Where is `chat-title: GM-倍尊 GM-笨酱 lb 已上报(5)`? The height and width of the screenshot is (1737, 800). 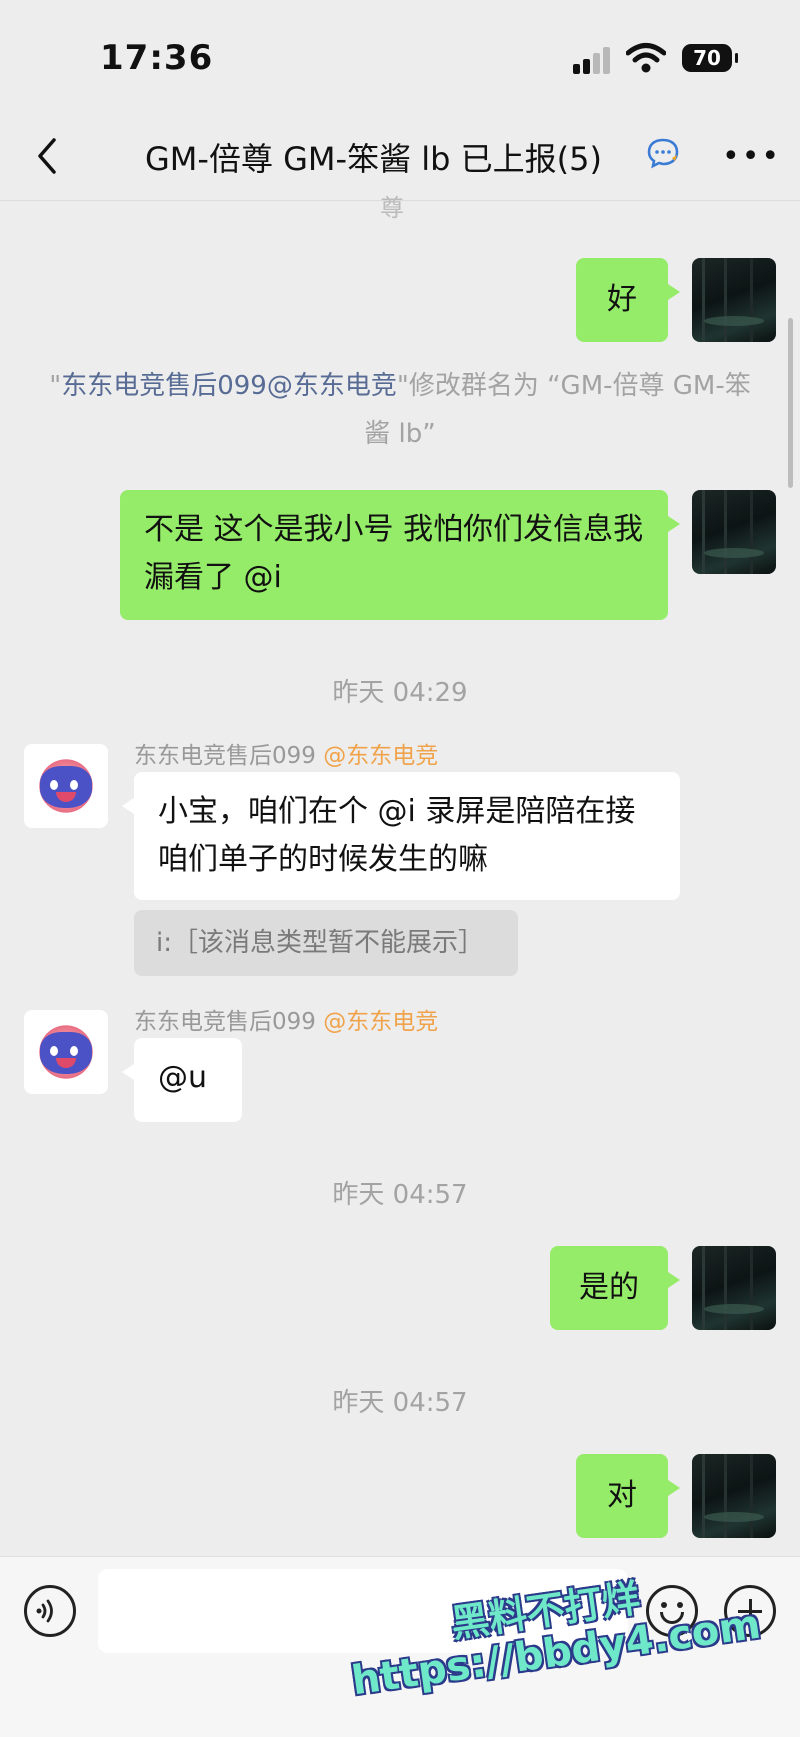 chat-title: GM-倍尊 GM-笨酱 lb 已上报(5) is located at coordinates (373, 159).